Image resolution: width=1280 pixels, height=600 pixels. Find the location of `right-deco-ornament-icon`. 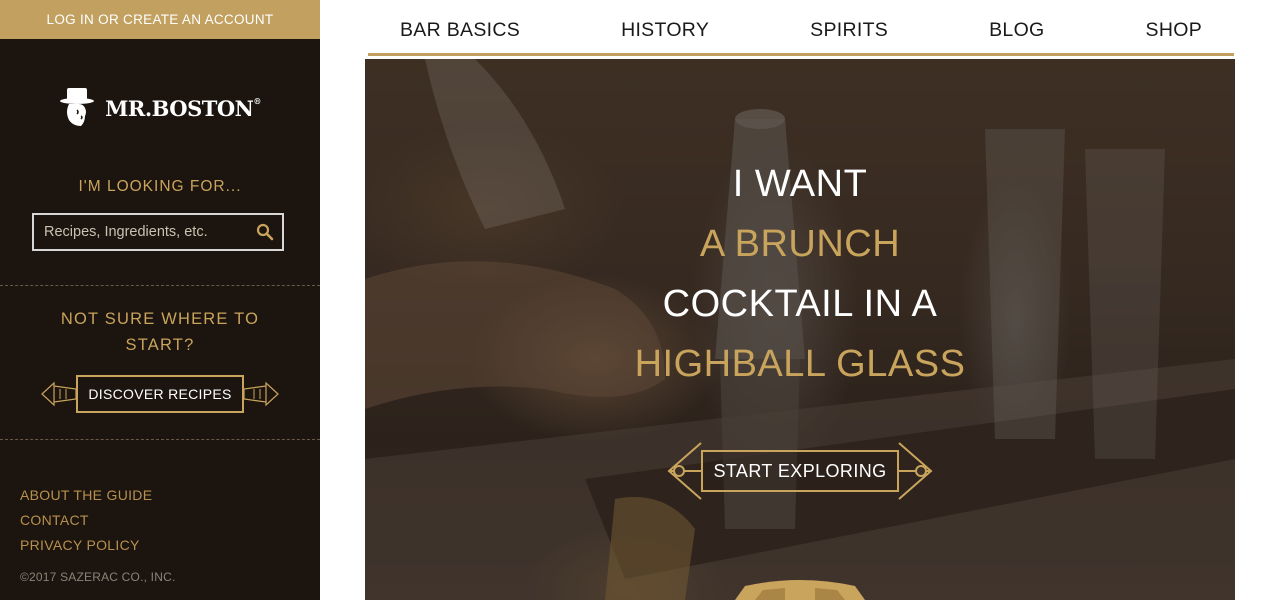

right-deco-ornament-icon is located at coordinates (261, 394).